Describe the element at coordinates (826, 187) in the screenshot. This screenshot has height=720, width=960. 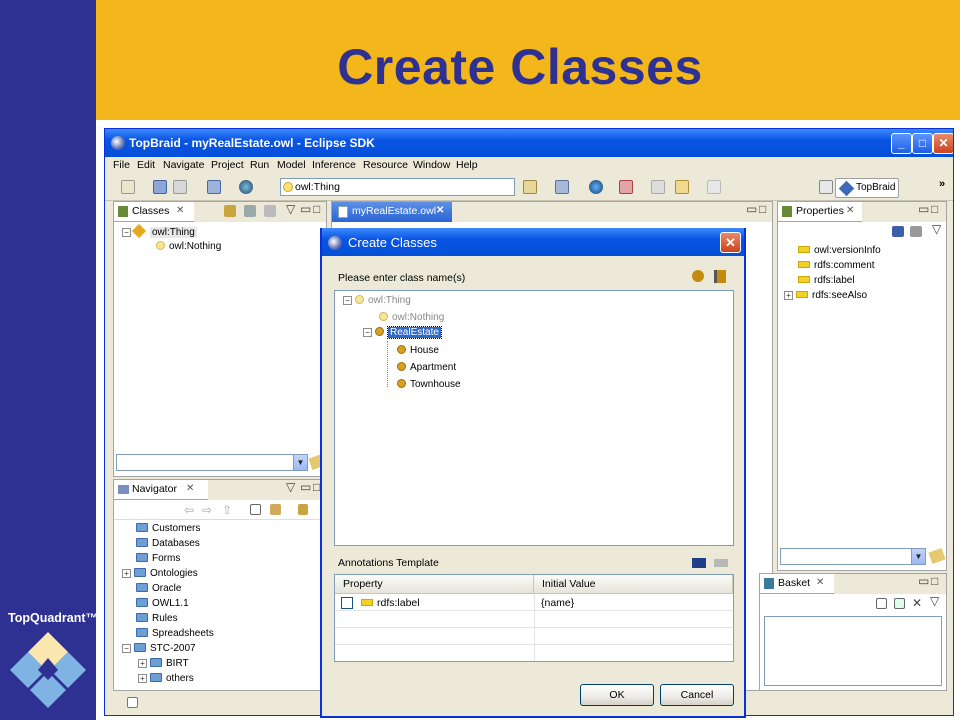
I see `open-perspective-icon` at that location.